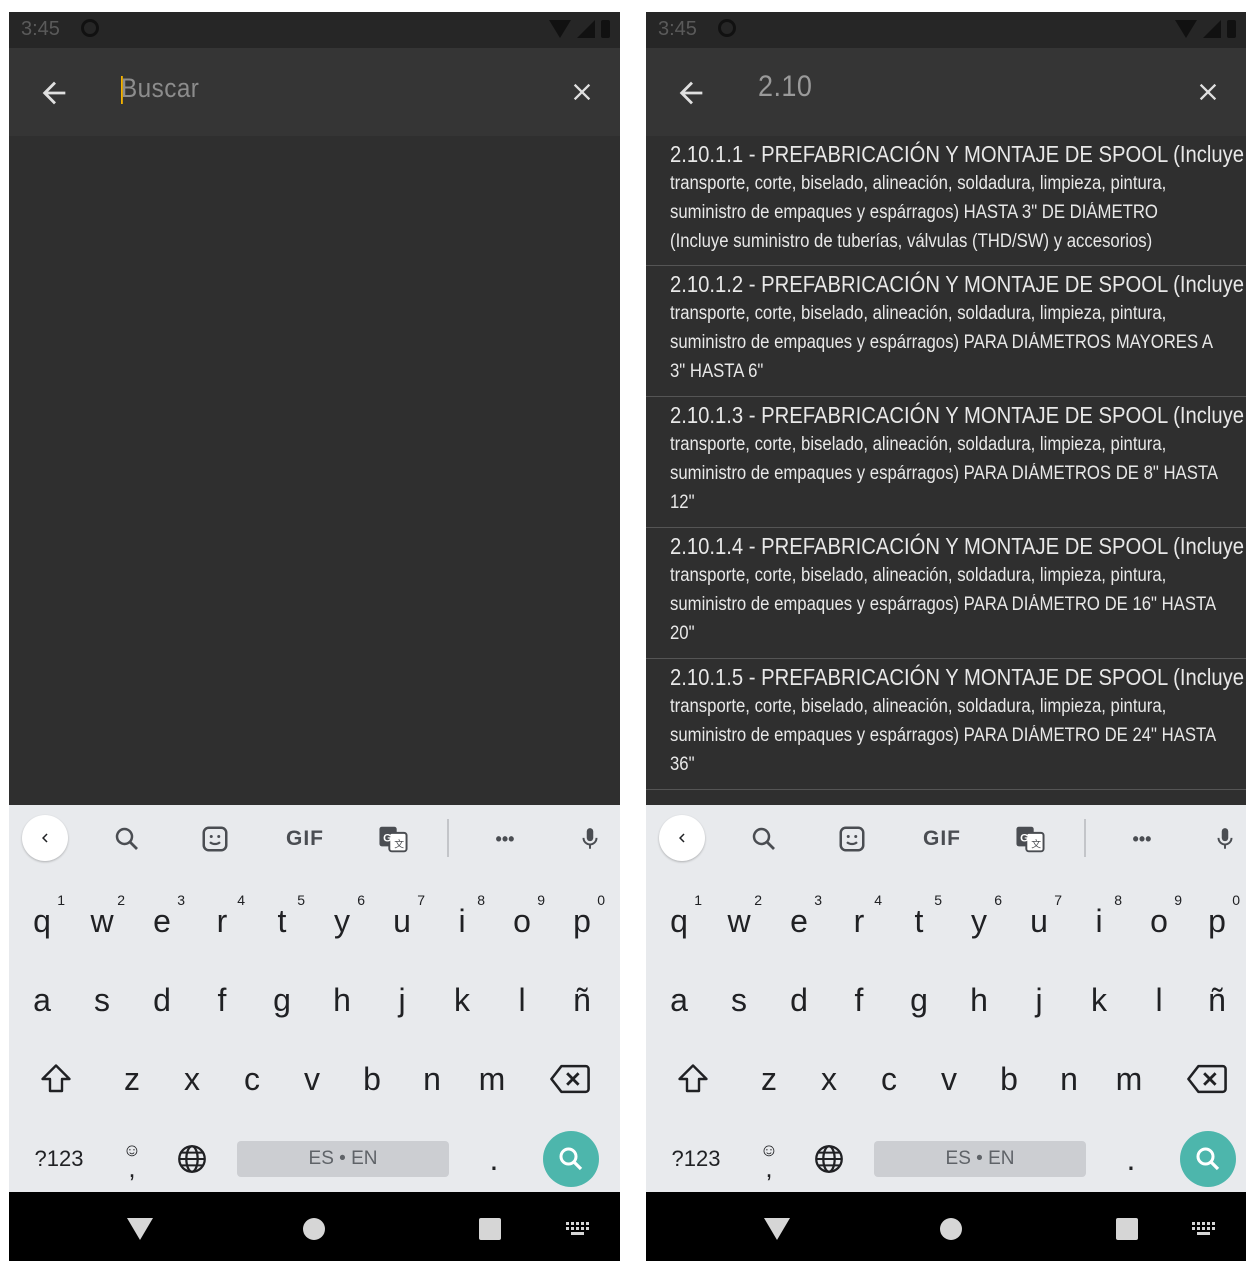 This screenshot has width=1246, height=1261. I want to click on key-u: u7, so click(402, 921).